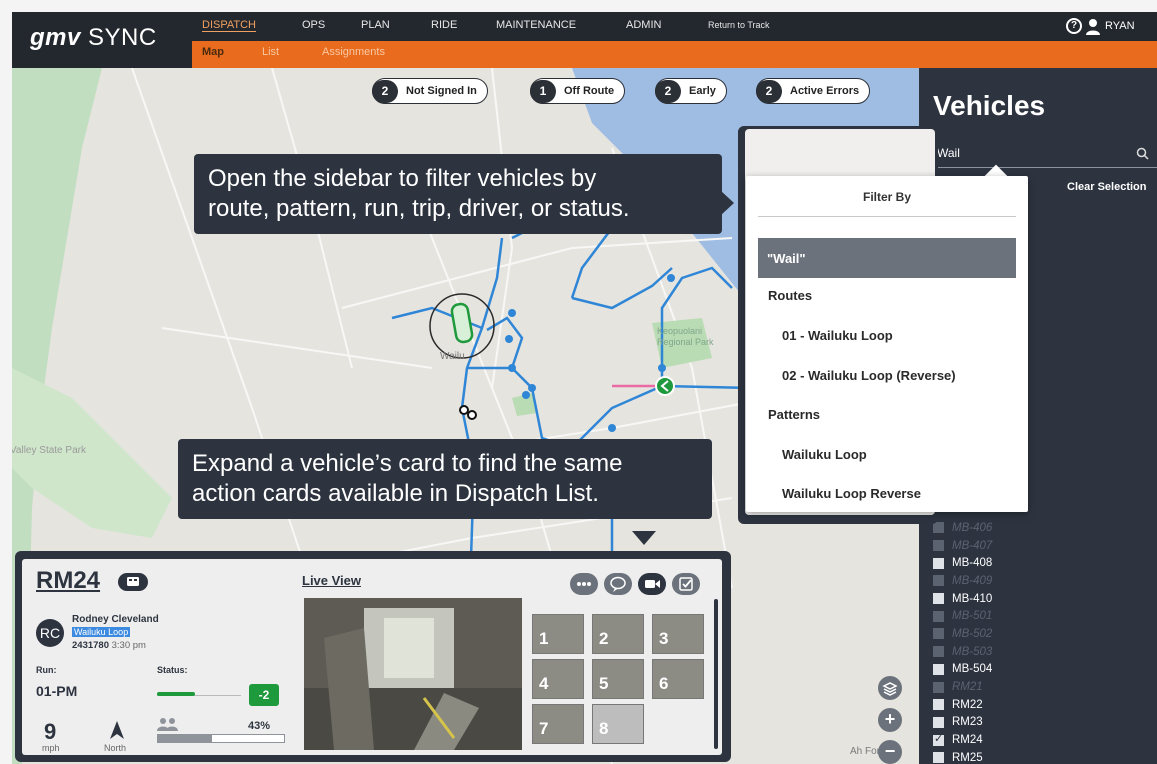 The image size is (1157, 764). I want to click on vehicle-item: RM21, so click(962, 687).